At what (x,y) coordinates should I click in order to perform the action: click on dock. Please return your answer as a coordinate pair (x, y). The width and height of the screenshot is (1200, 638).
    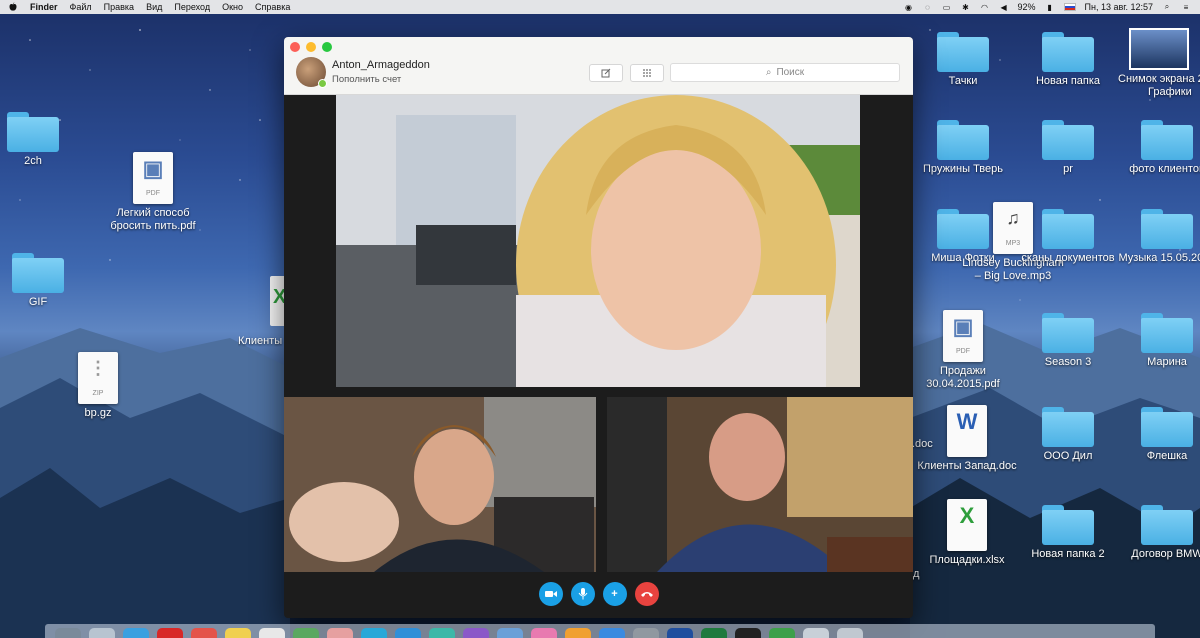
    Looking at the image, I should click on (600, 631).